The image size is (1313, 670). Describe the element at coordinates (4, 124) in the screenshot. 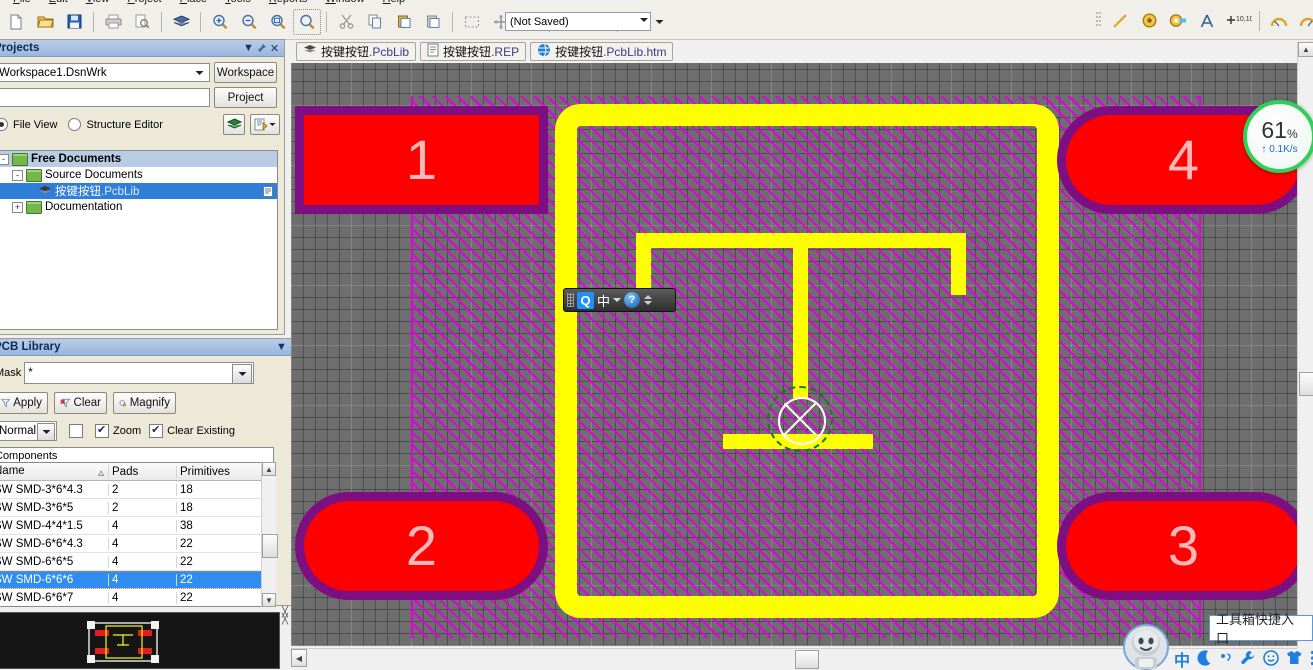

I see `radio-file-view` at that location.